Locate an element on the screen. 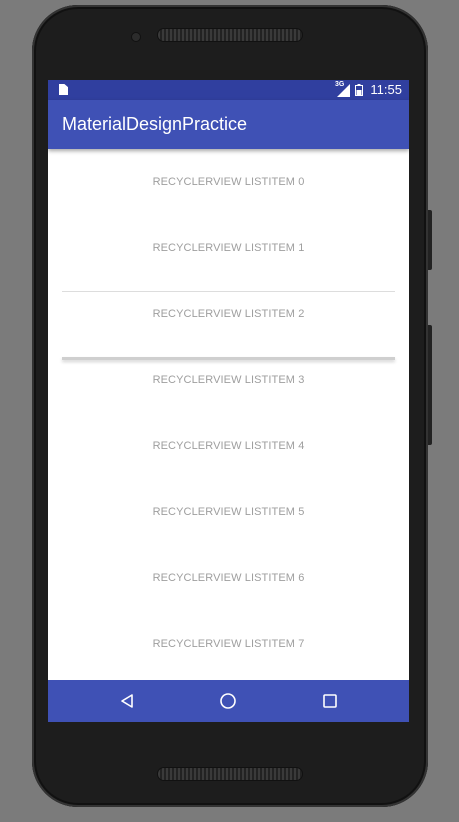  list-item: RECYCLERVIEW LISTITEM 7 is located at coordinates (228, 644).